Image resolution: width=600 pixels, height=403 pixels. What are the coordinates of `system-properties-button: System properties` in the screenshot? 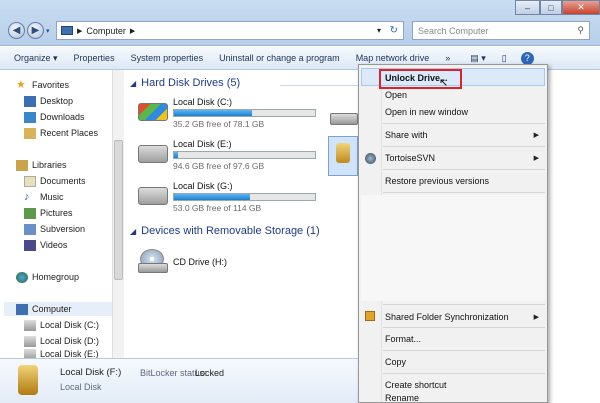 It's located at (167, 58).